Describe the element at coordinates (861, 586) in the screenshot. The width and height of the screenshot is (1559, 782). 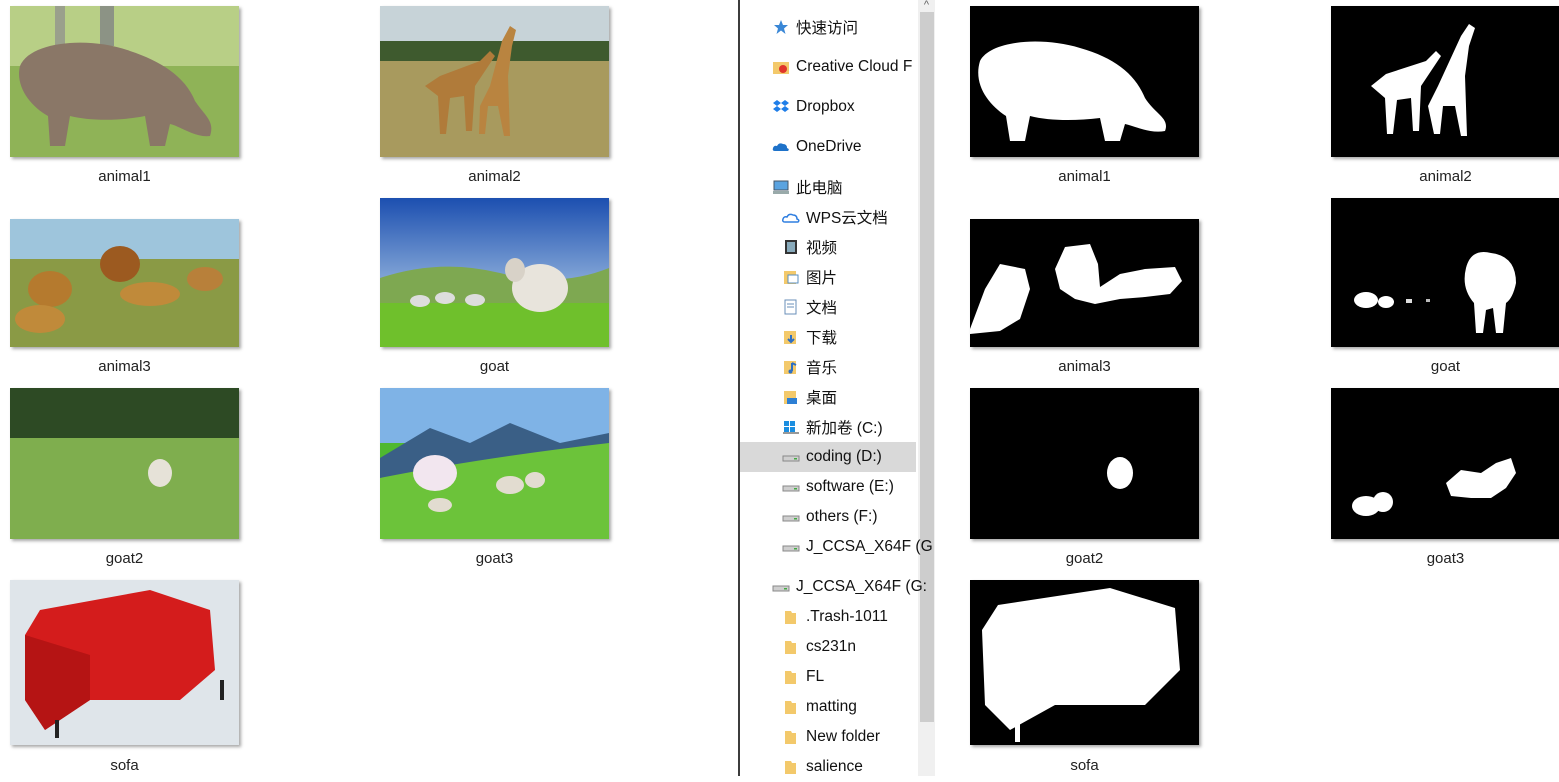
I see `nav-item-label: J_CCSA_X64F (G:` at that location.